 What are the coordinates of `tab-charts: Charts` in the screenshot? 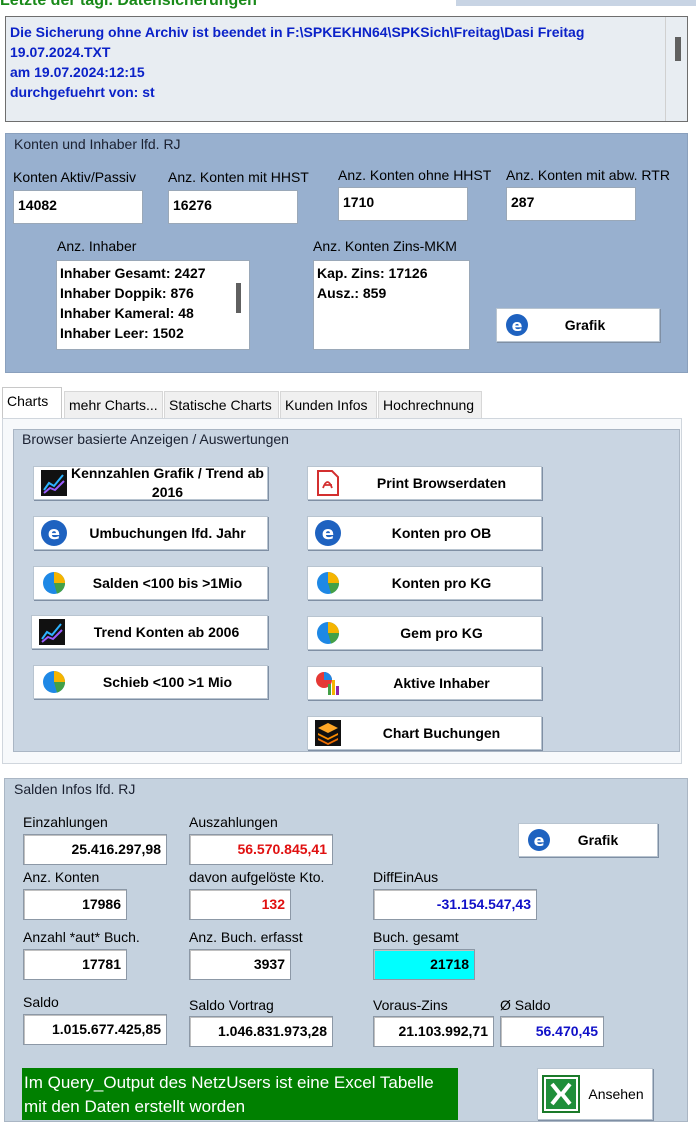 It's located at (32, 403).